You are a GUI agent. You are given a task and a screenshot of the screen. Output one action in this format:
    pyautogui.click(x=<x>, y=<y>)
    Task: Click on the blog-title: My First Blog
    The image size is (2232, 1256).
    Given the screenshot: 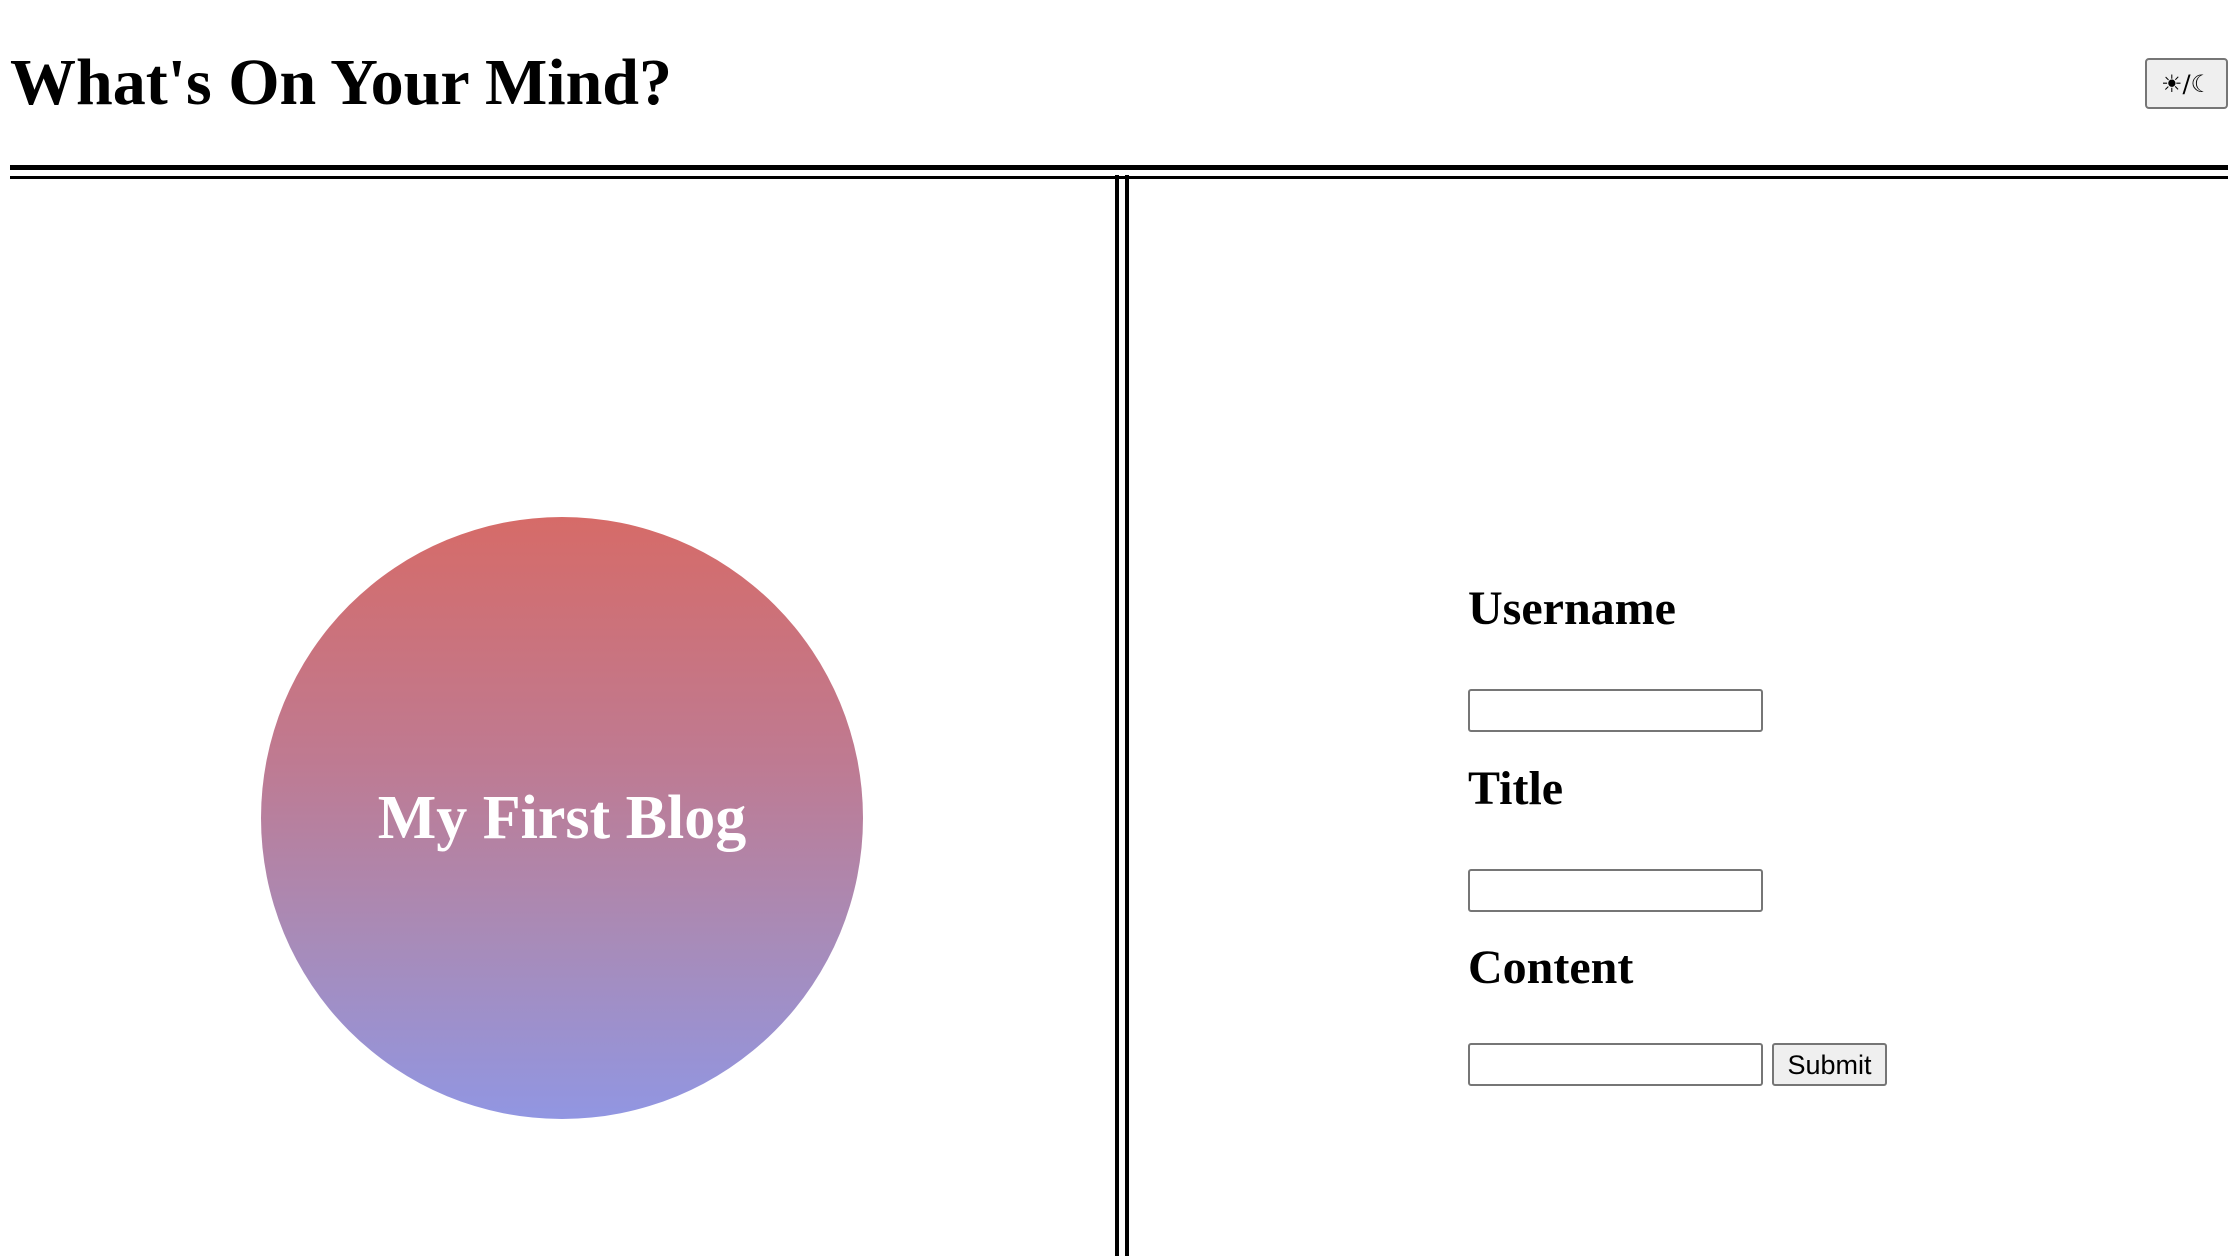 What is the action you would take?
    pyautogui.click(x=562, y=817)
    